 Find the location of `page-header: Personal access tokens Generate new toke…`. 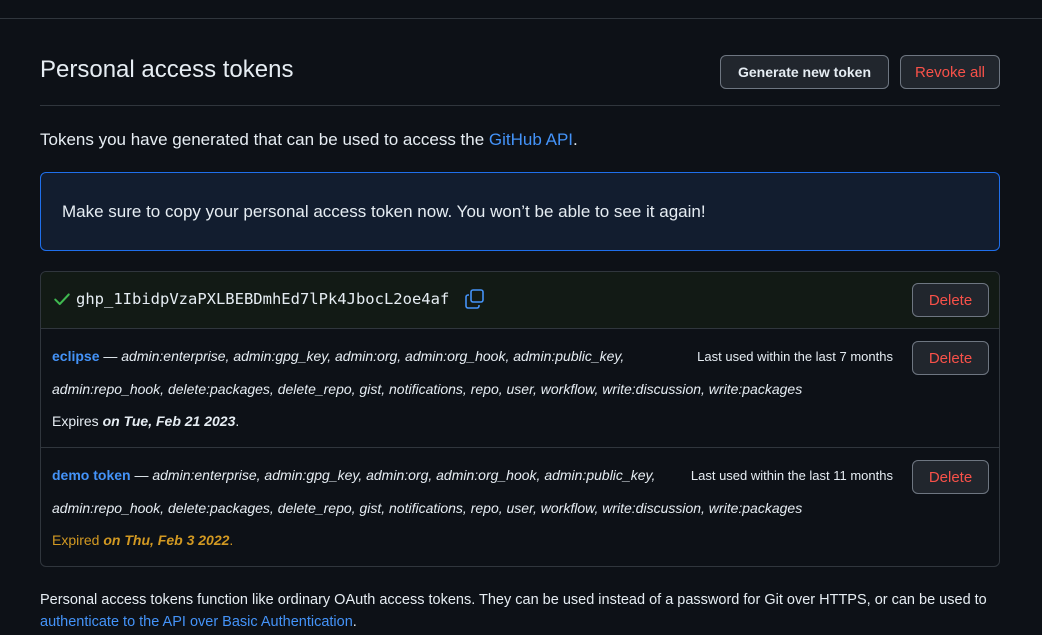

page-header: Personal access tokens Generate new toke… is located at coordinates (520, 77).